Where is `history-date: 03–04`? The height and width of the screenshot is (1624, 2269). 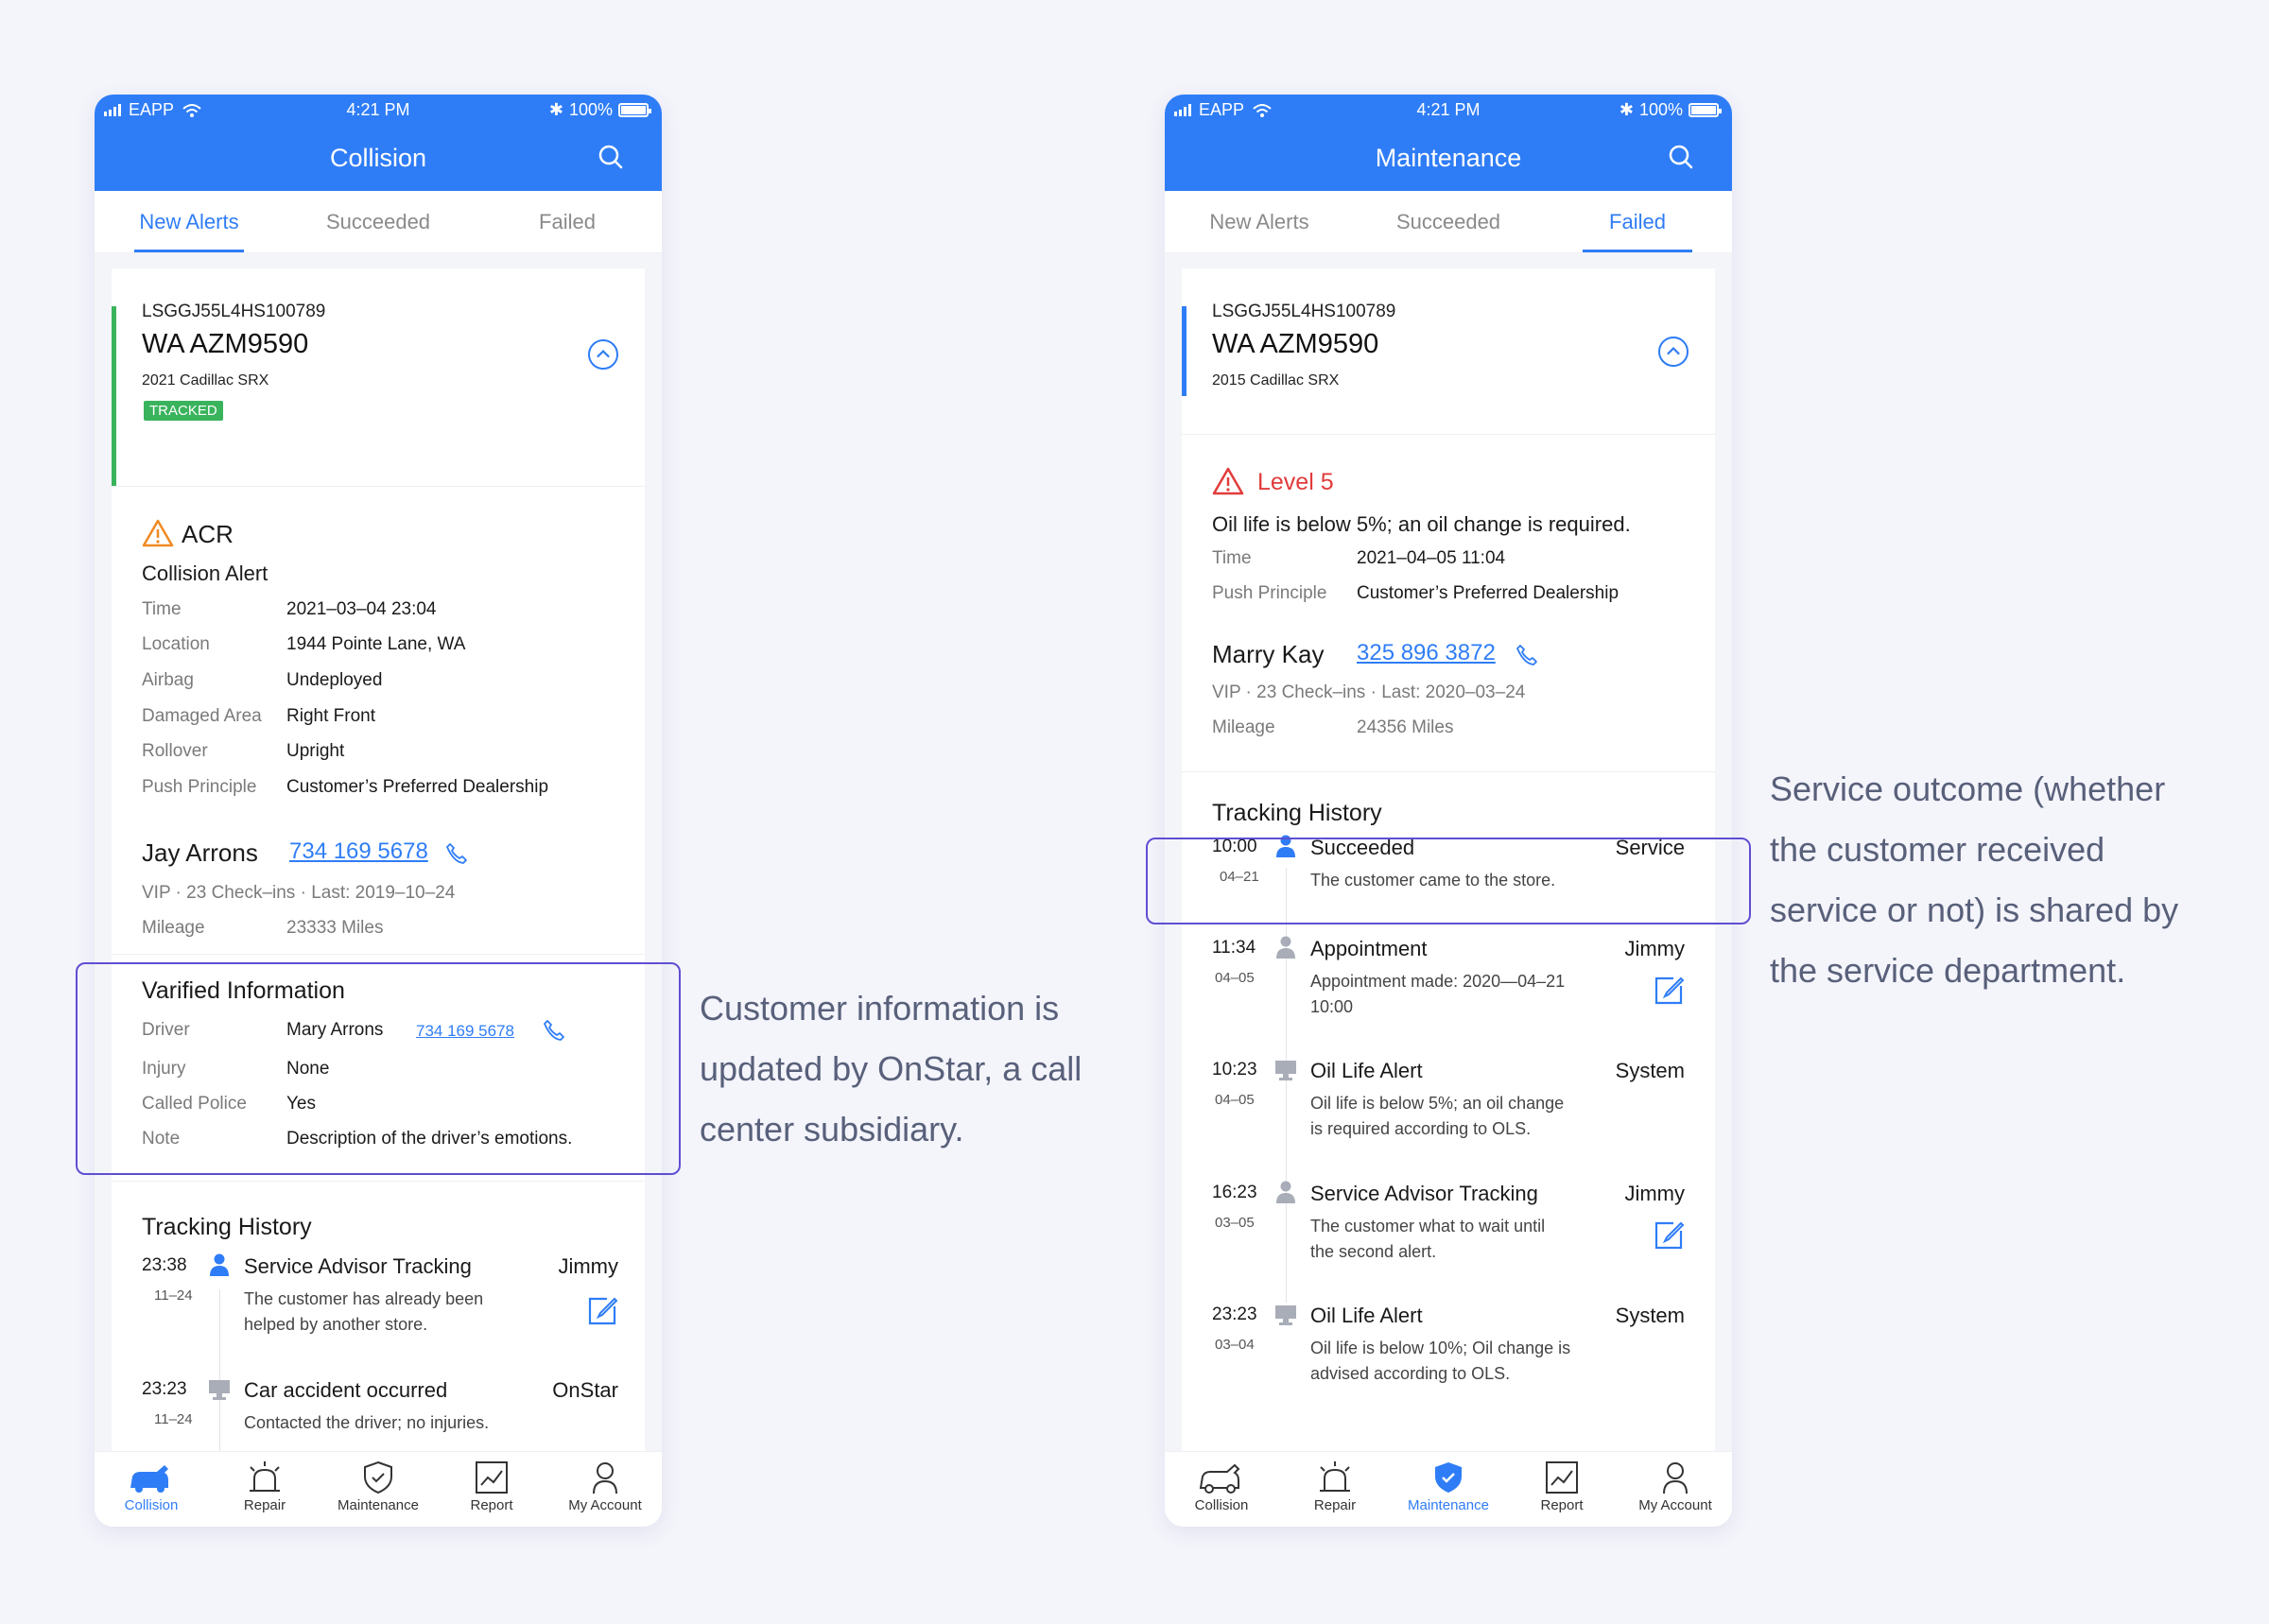 history-date: 03–04 is located at coordinates (1235, 1345).